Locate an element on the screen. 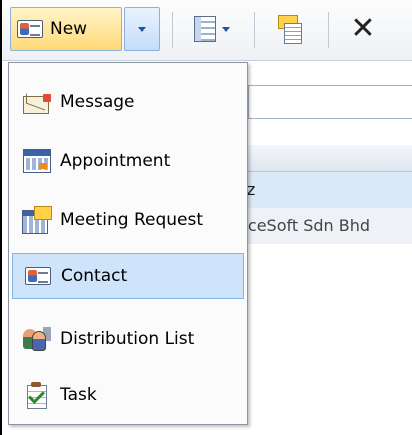 The width and height of the screenshot is (412, 435). search-input is located at coordinates (330, 102).